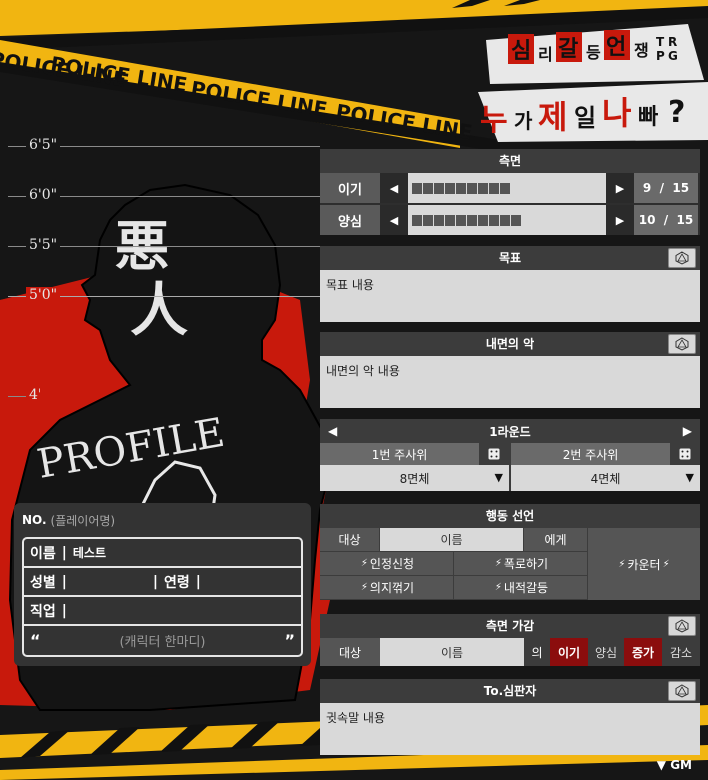 This screenshot has height=780, width=708. Describe the element at coordinates (387, 588) in the screenshot. I see `break-will-button: ⚡ 의지꺾기` at that location.